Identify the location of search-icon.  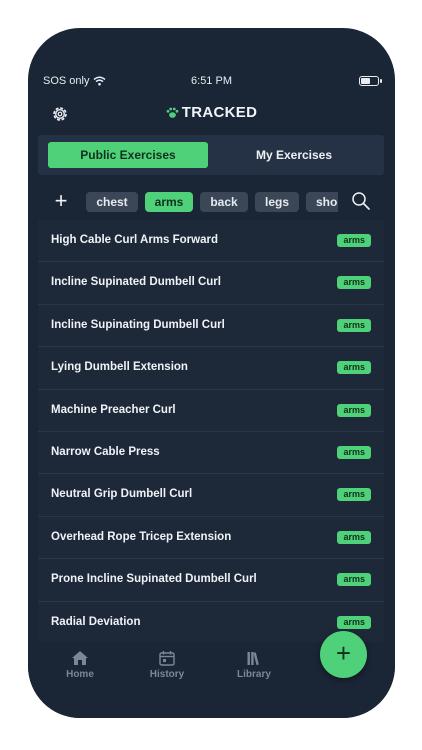
(361, 201).